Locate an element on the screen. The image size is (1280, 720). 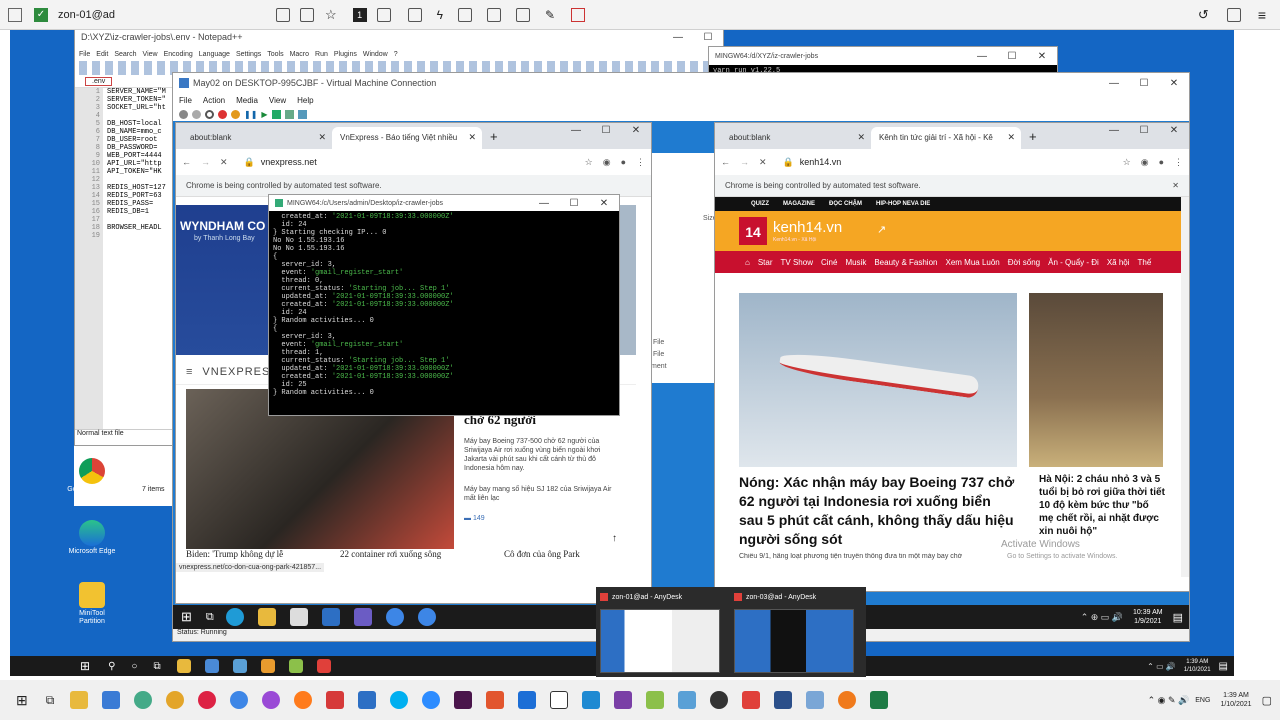
nav-item: Beauty & Fashion is located at coordinates (905, 262).